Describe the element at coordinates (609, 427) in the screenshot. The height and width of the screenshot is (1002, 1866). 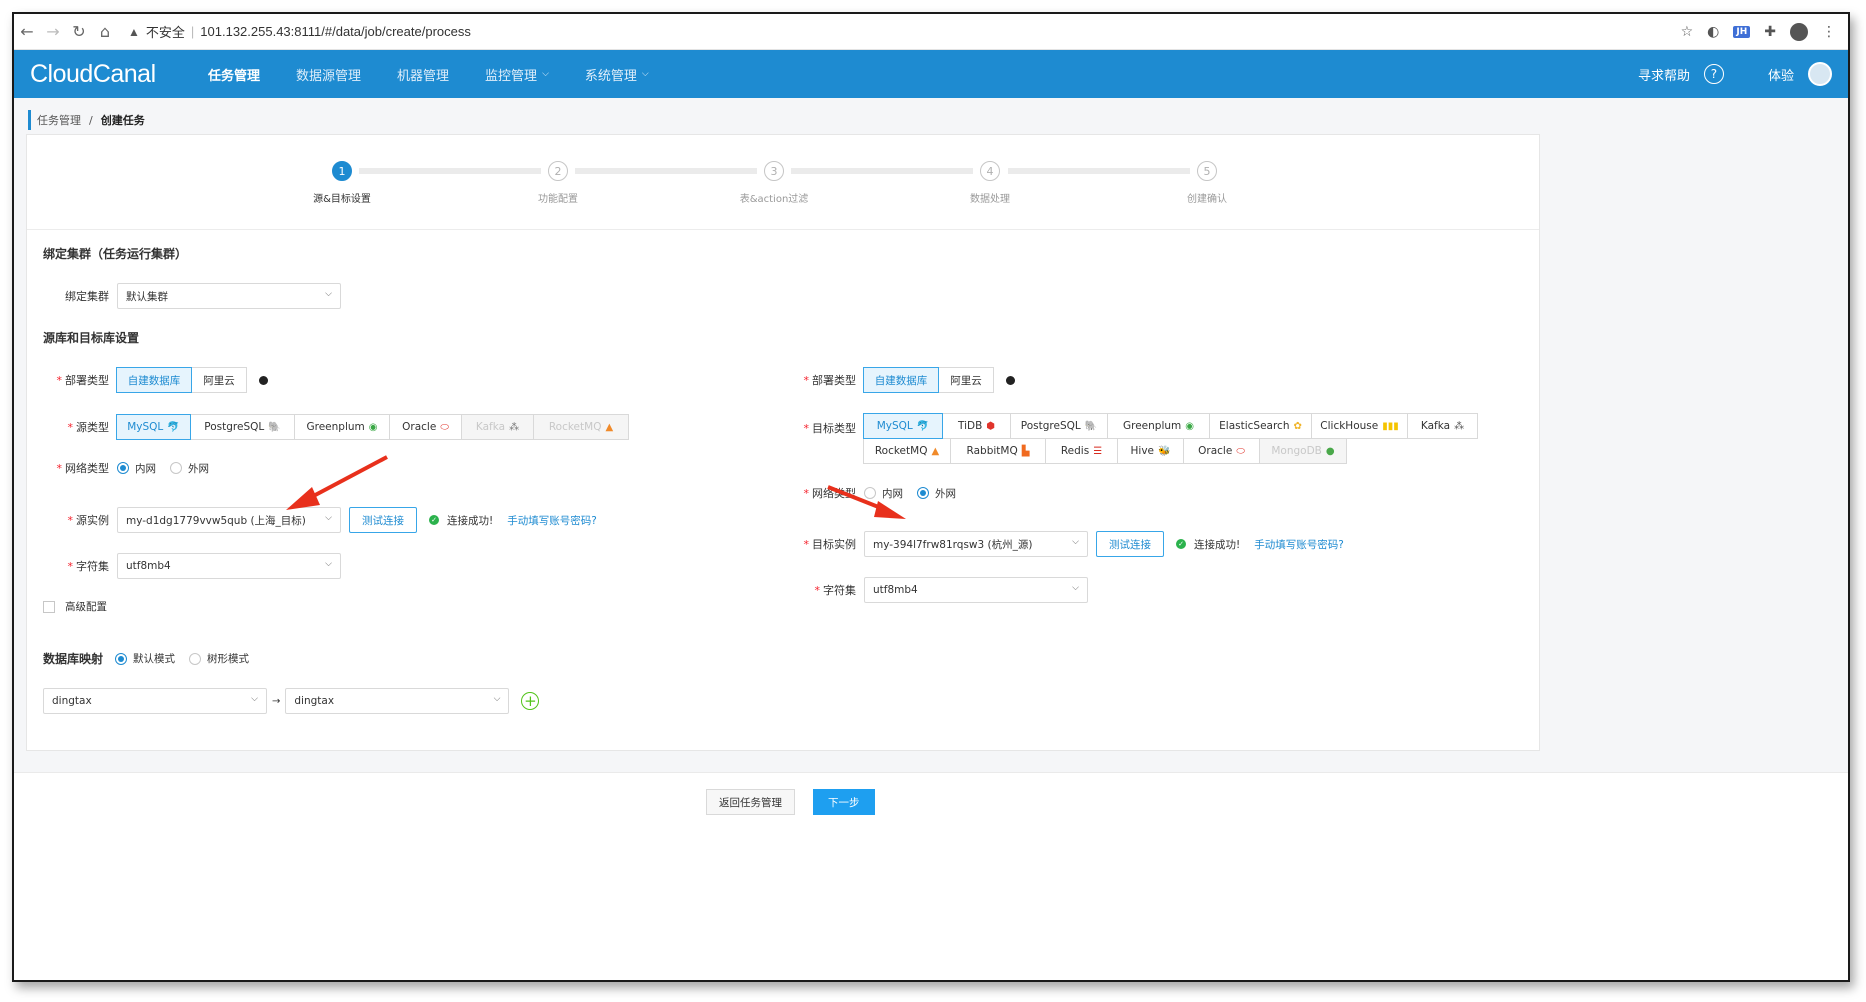
I see `rocketmq-icon: ▲` at that location.